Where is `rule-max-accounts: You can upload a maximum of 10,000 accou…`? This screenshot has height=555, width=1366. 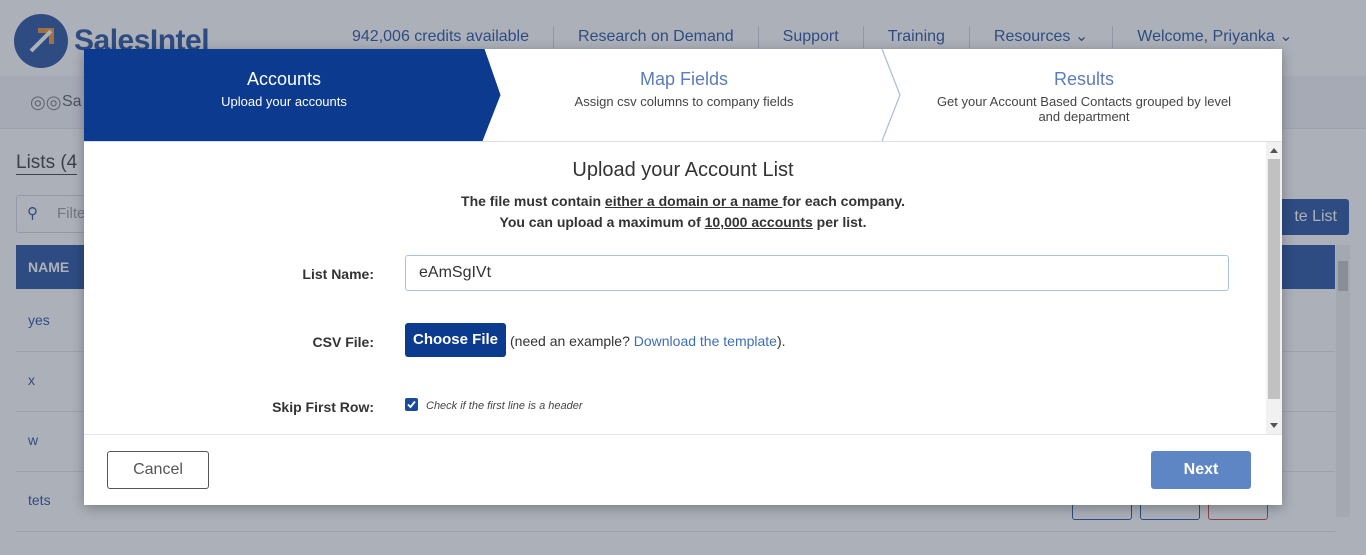
rule-max-accounts: You can upload a maximum of 10,000 accou… is located at coordinates (675, 222).